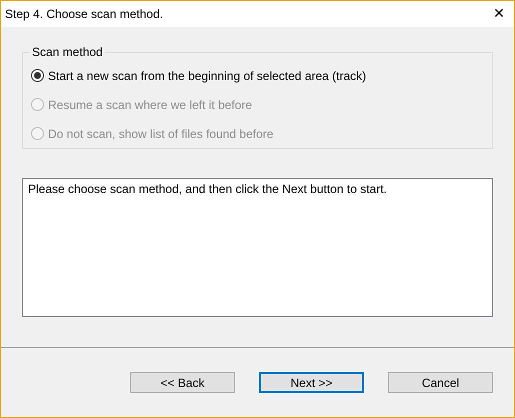  What do you see at coordinates (440, 382) in the screenshot?
I see `dialog-button: Cancel` at bounding box center [440, 382].